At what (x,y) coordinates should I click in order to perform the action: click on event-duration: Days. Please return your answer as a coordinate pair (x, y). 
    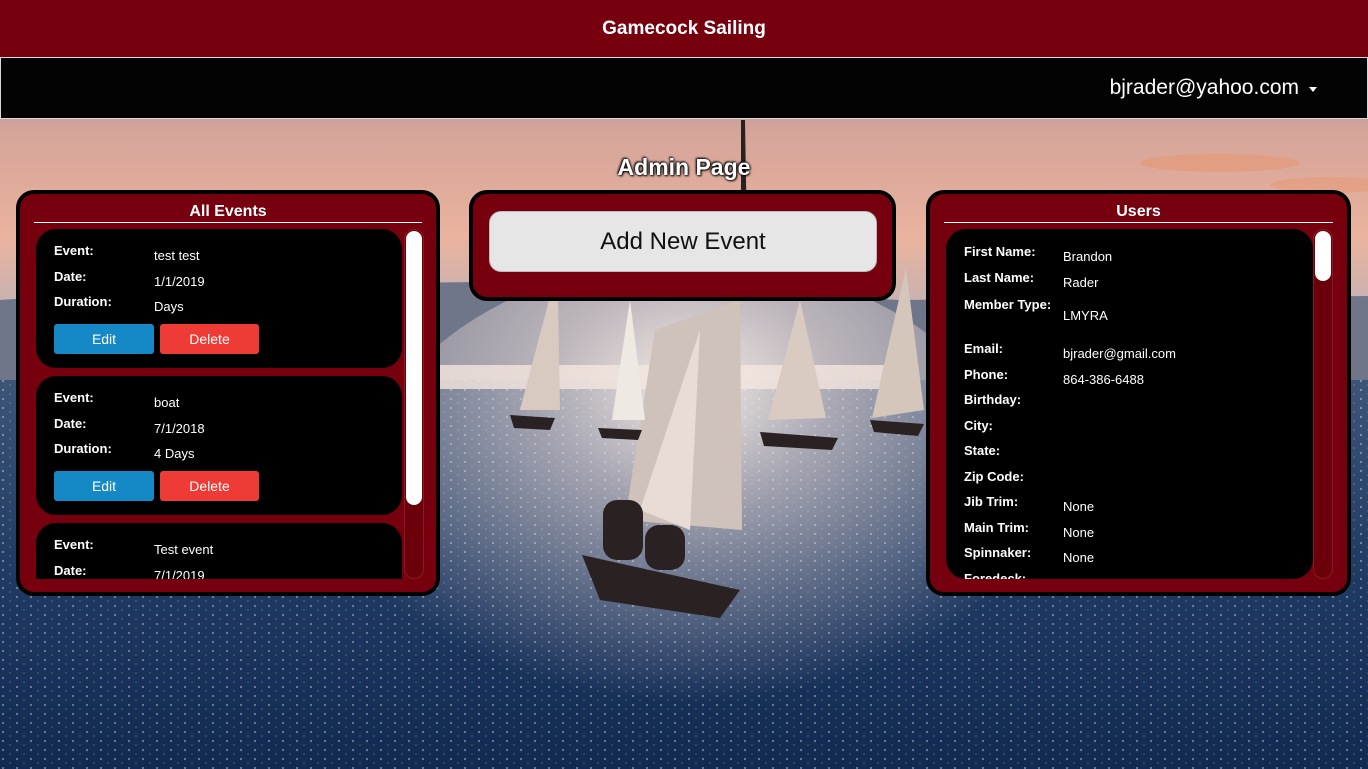
    Looking at the image, I should click on (169, 306).